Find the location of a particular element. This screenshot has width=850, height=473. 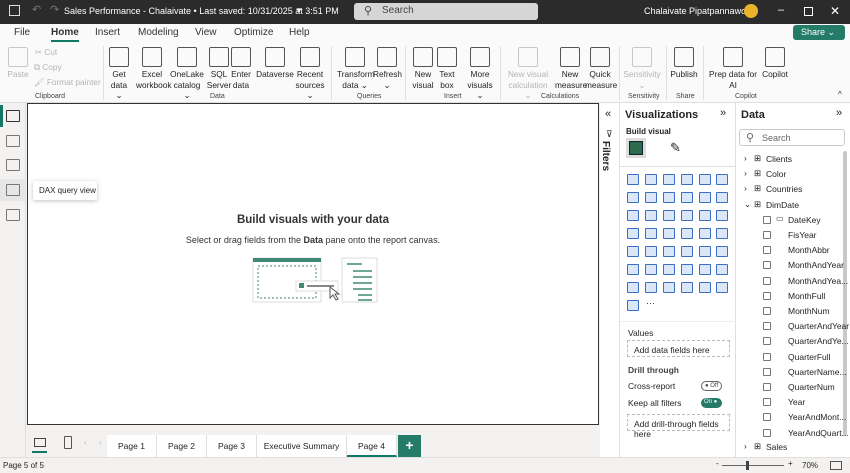

field-item: QuarterFull is located at coordinates (791, 358).